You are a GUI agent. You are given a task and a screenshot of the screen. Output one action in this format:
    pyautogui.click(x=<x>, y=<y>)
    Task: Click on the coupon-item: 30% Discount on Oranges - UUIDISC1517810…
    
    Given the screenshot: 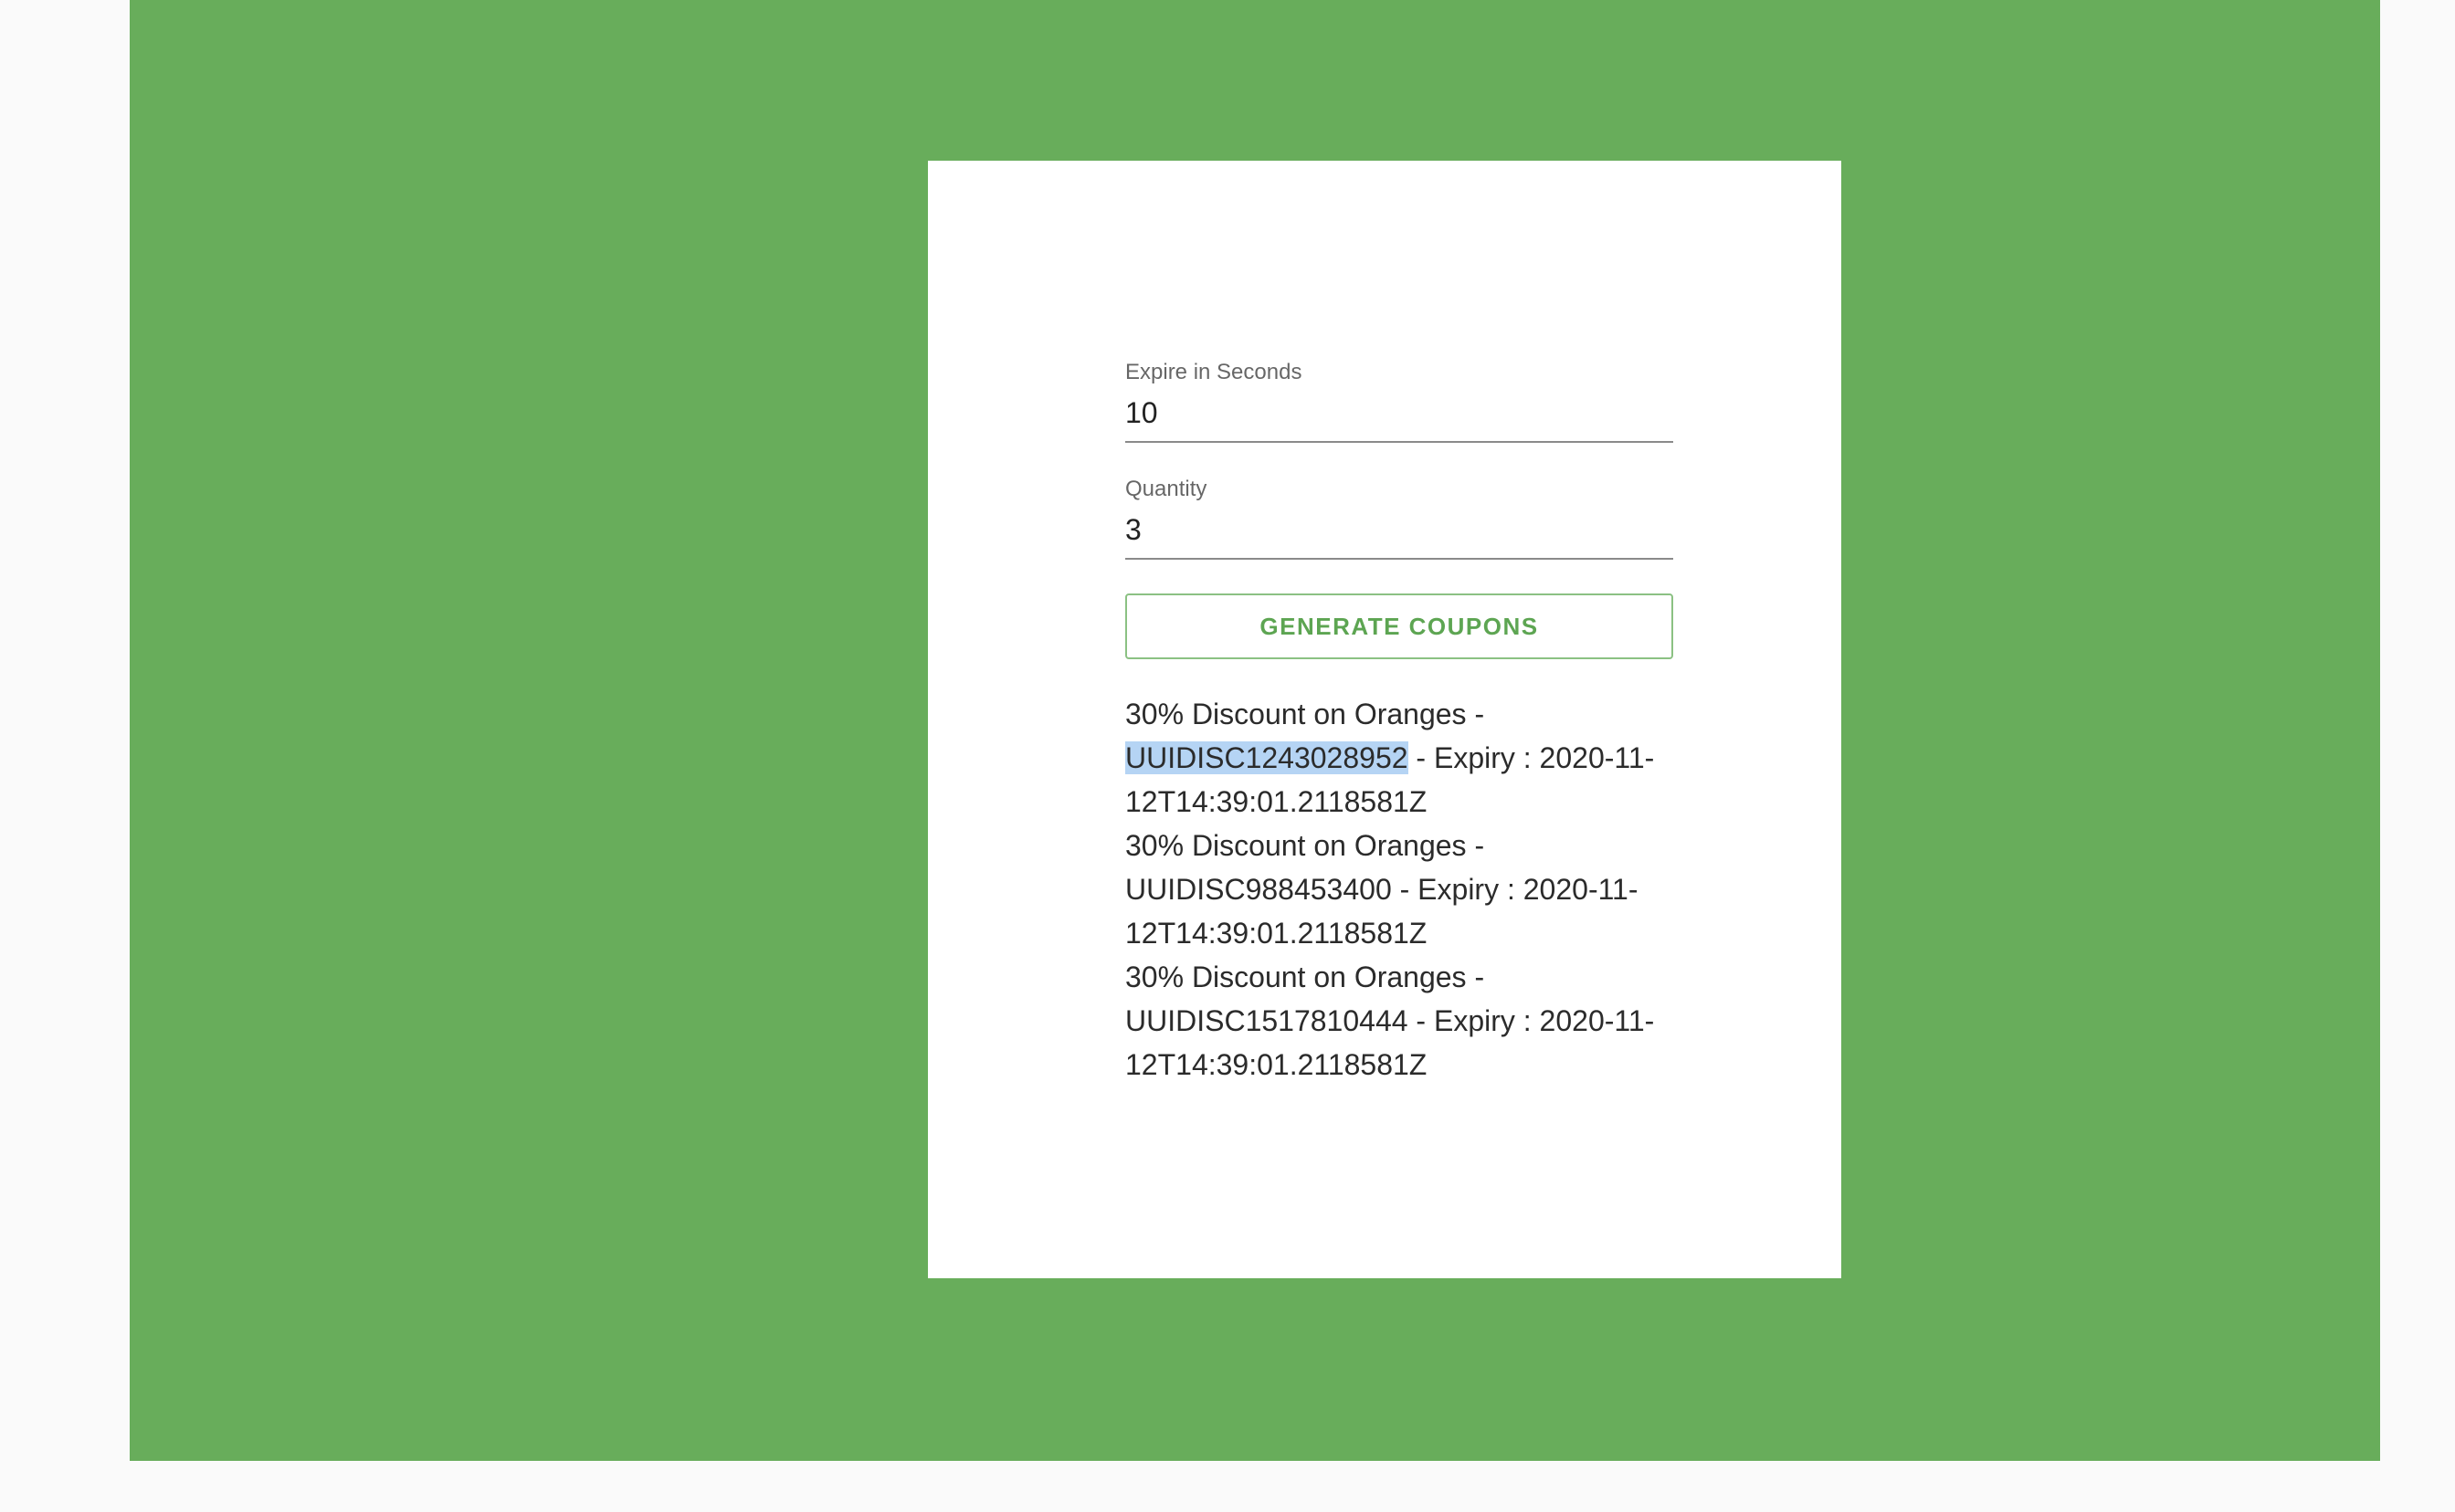 What is the action you would take?
    pyautogui.click(x=1399, y=1021)
    